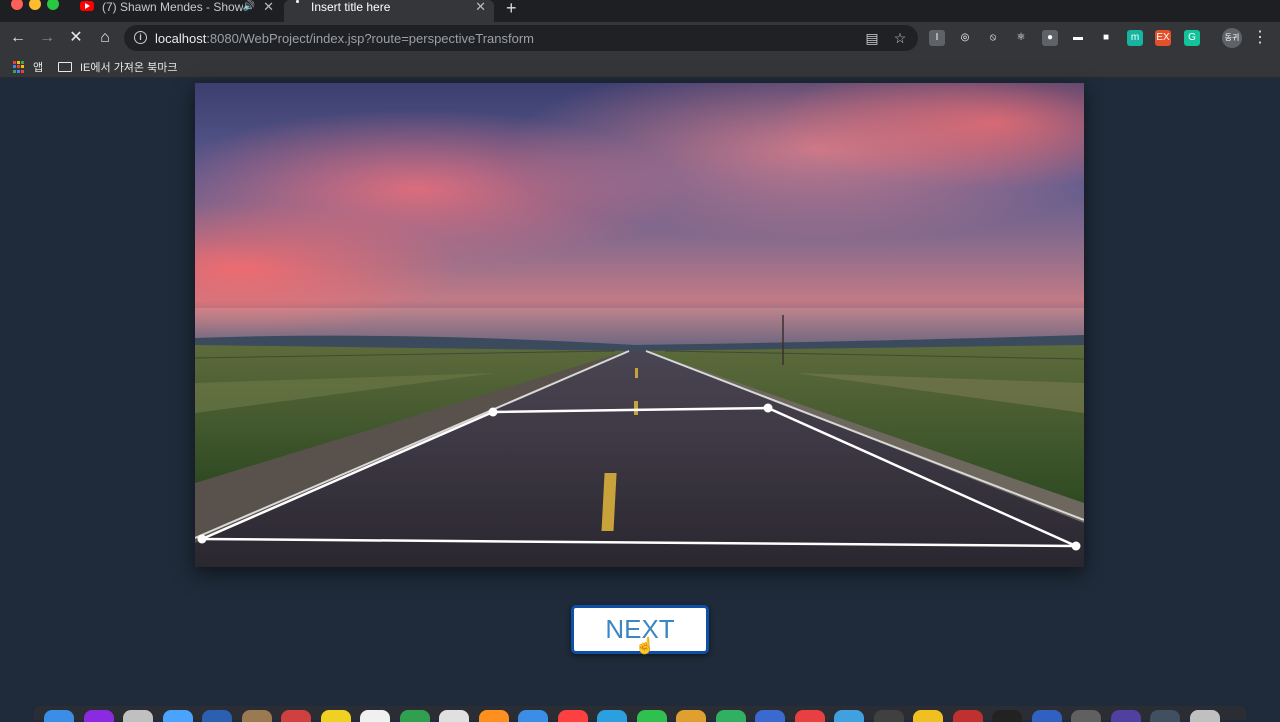  I want to click on new-tab-button: +, so click(511, 9).